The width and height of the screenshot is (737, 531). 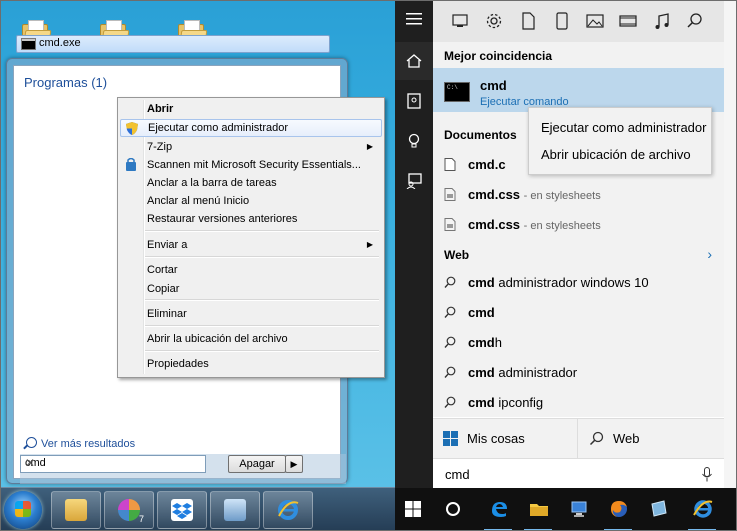 I want to click on home-button, so click(x=414, y=61).